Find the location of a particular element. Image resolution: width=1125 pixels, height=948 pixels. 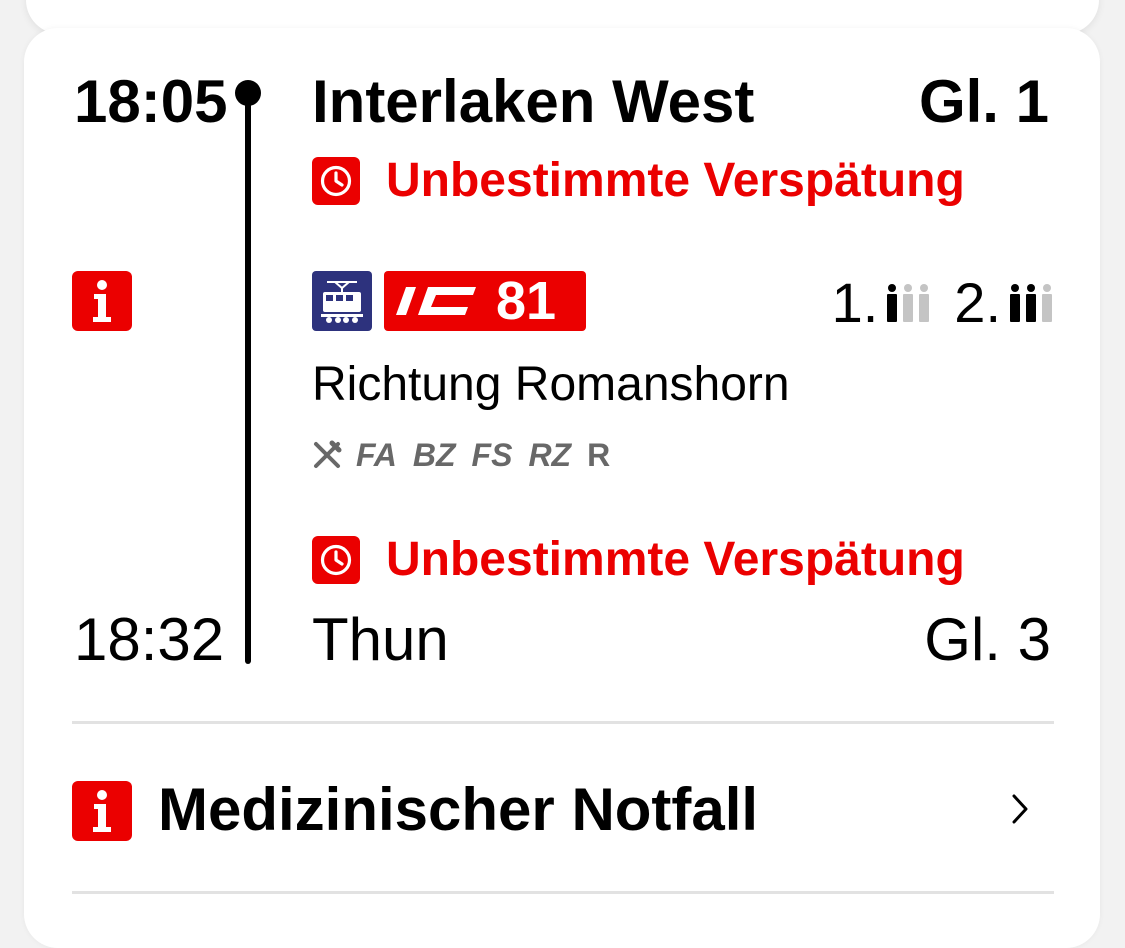

notice-row: Medizinischer Notfall is located at coordinates (563, 810).